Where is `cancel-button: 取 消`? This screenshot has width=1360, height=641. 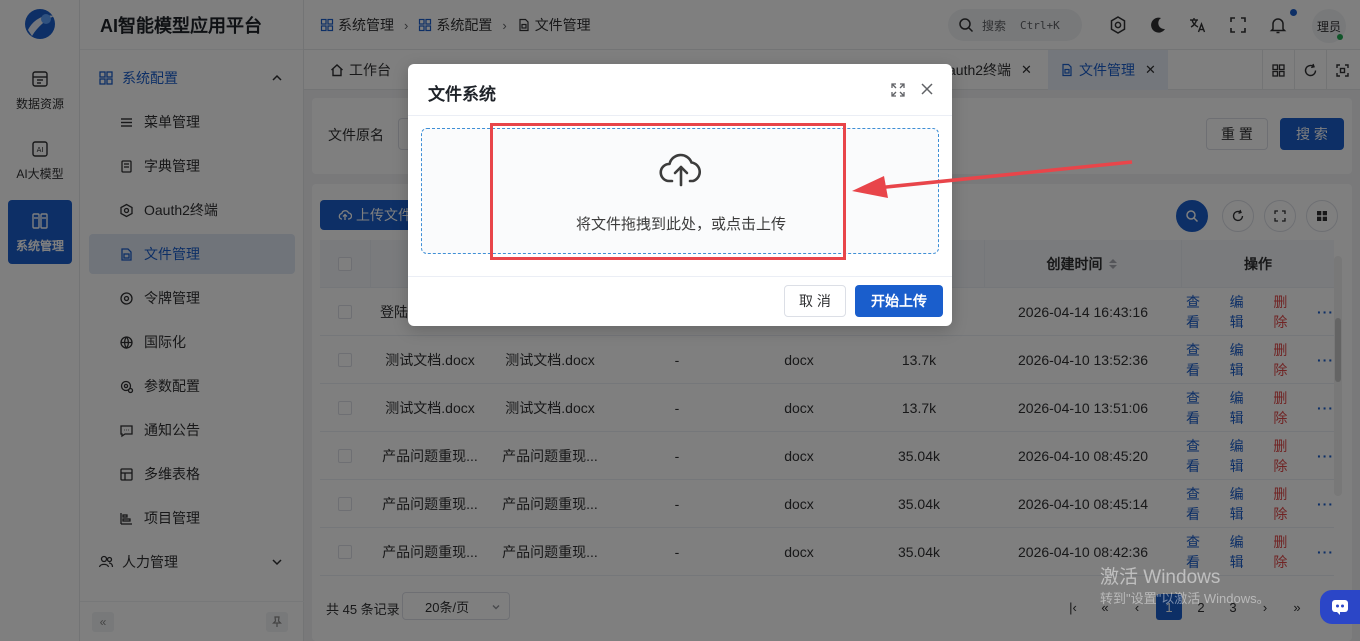
cancel-button: 取 消 is located at coordinates (815, 301).